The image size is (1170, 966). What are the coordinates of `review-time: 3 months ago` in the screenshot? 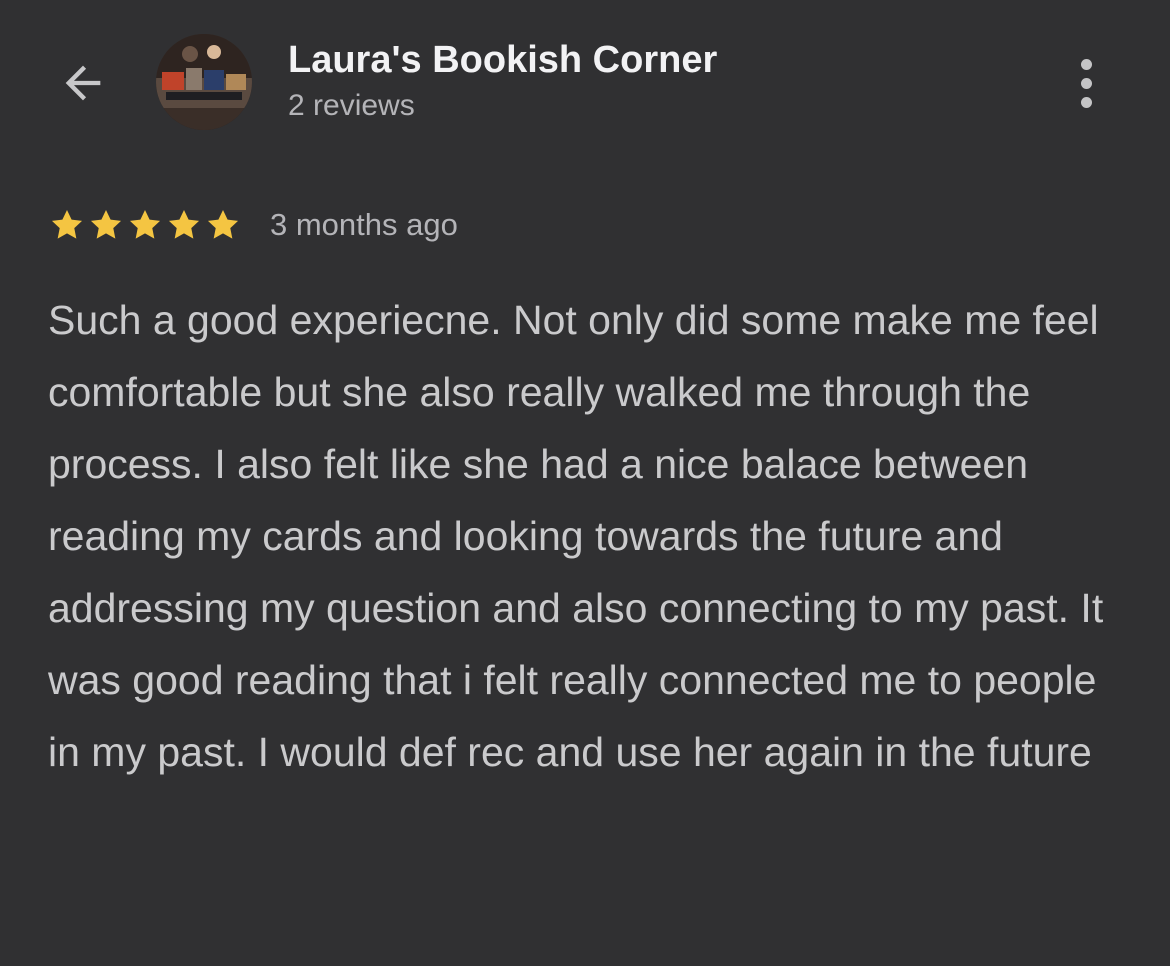 It's located at (364, 224).